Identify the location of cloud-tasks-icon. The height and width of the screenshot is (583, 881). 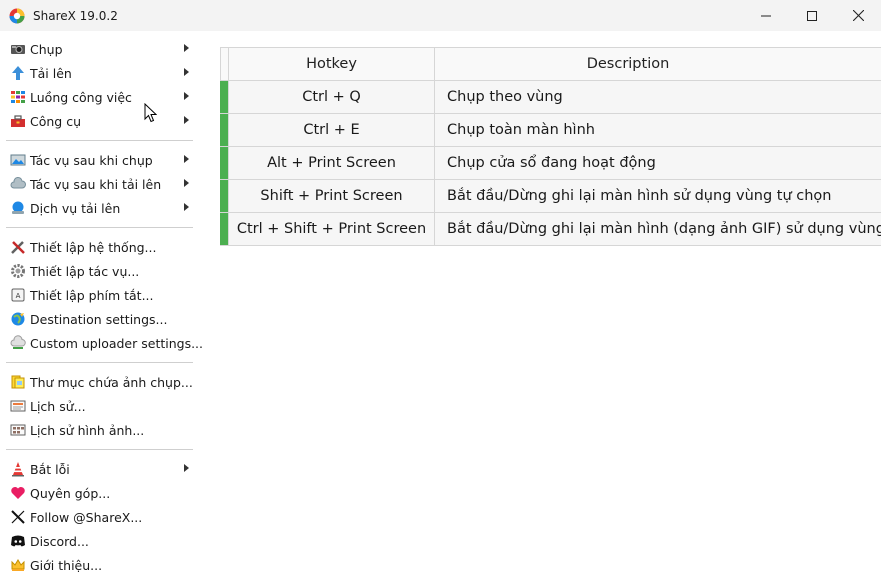
(18, 184).